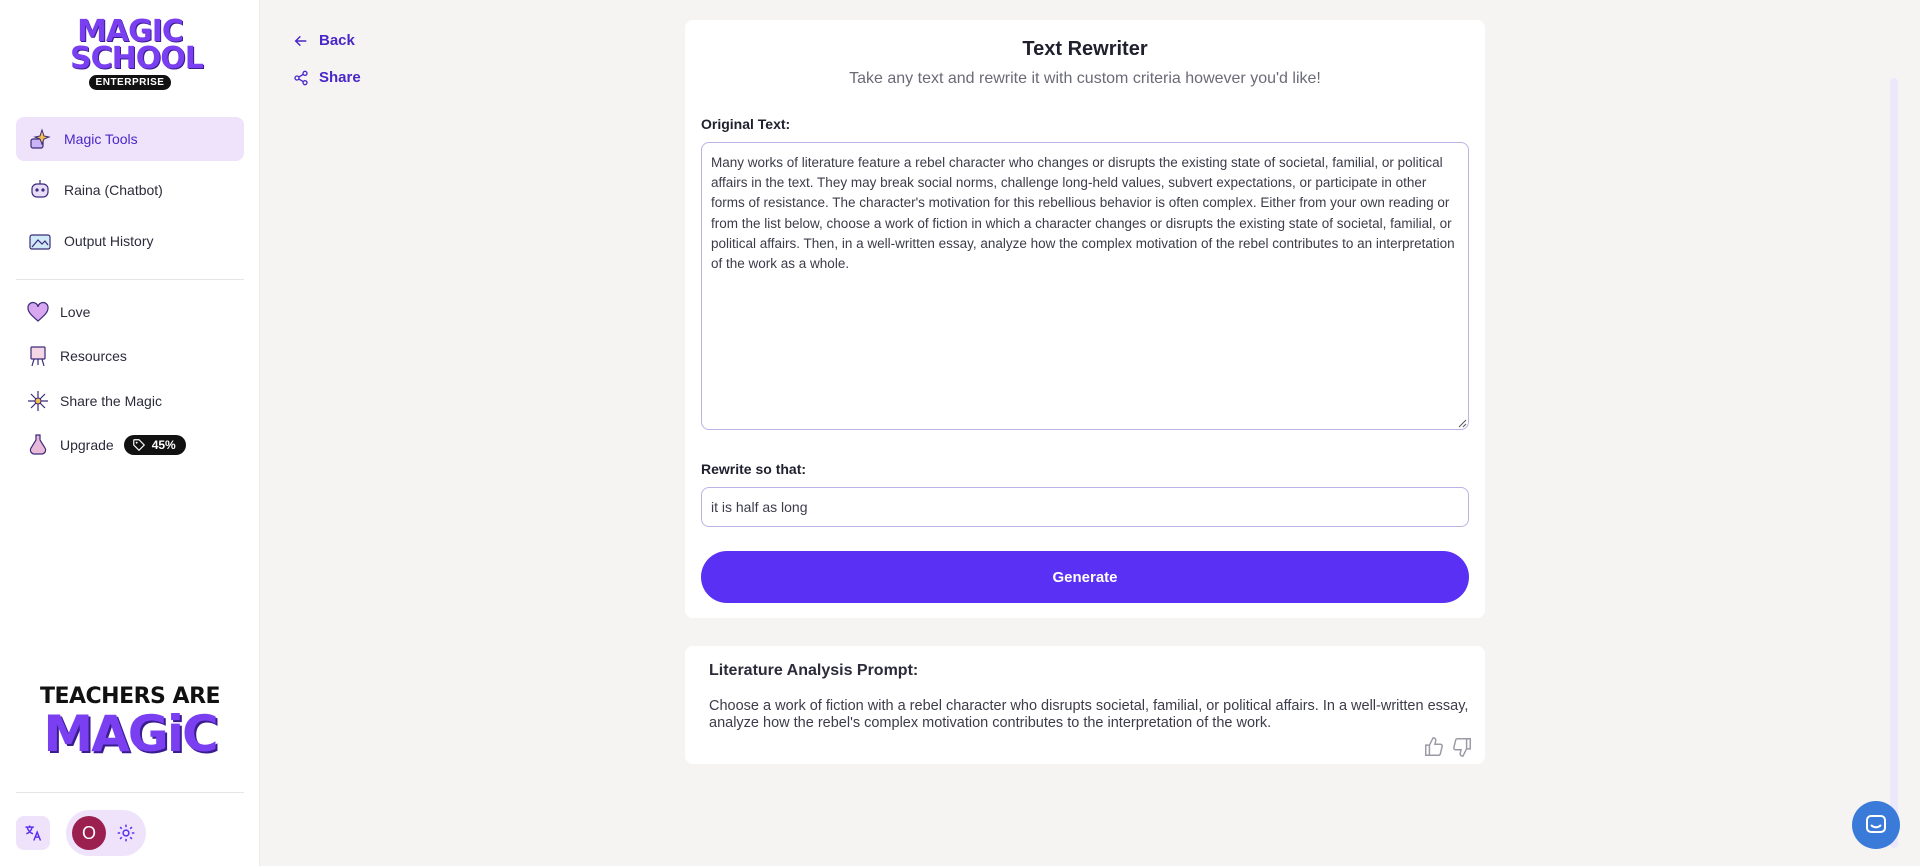 Image resolution: width=1920 pixels, height=866 pixels. Describe the element at coordinates (1462, 747) in the screenshot. I see `thumbs-down-icon` at that location.